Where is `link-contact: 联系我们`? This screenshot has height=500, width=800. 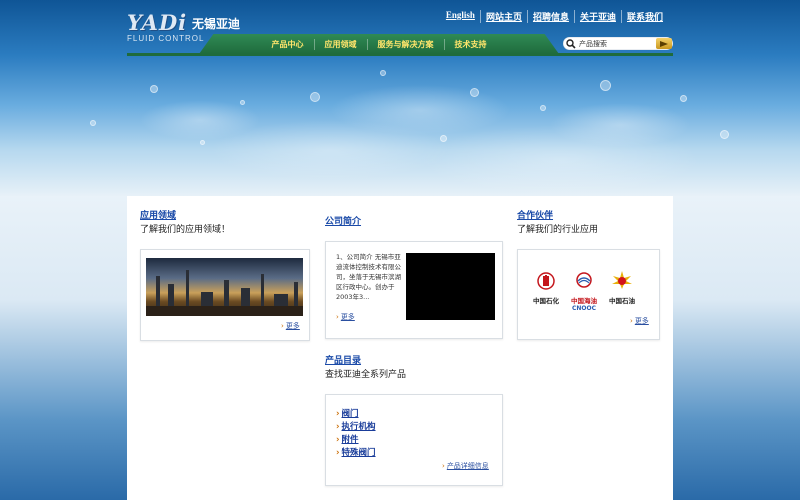
link-contact: 联系我们 is located at coordinates (644, 16).